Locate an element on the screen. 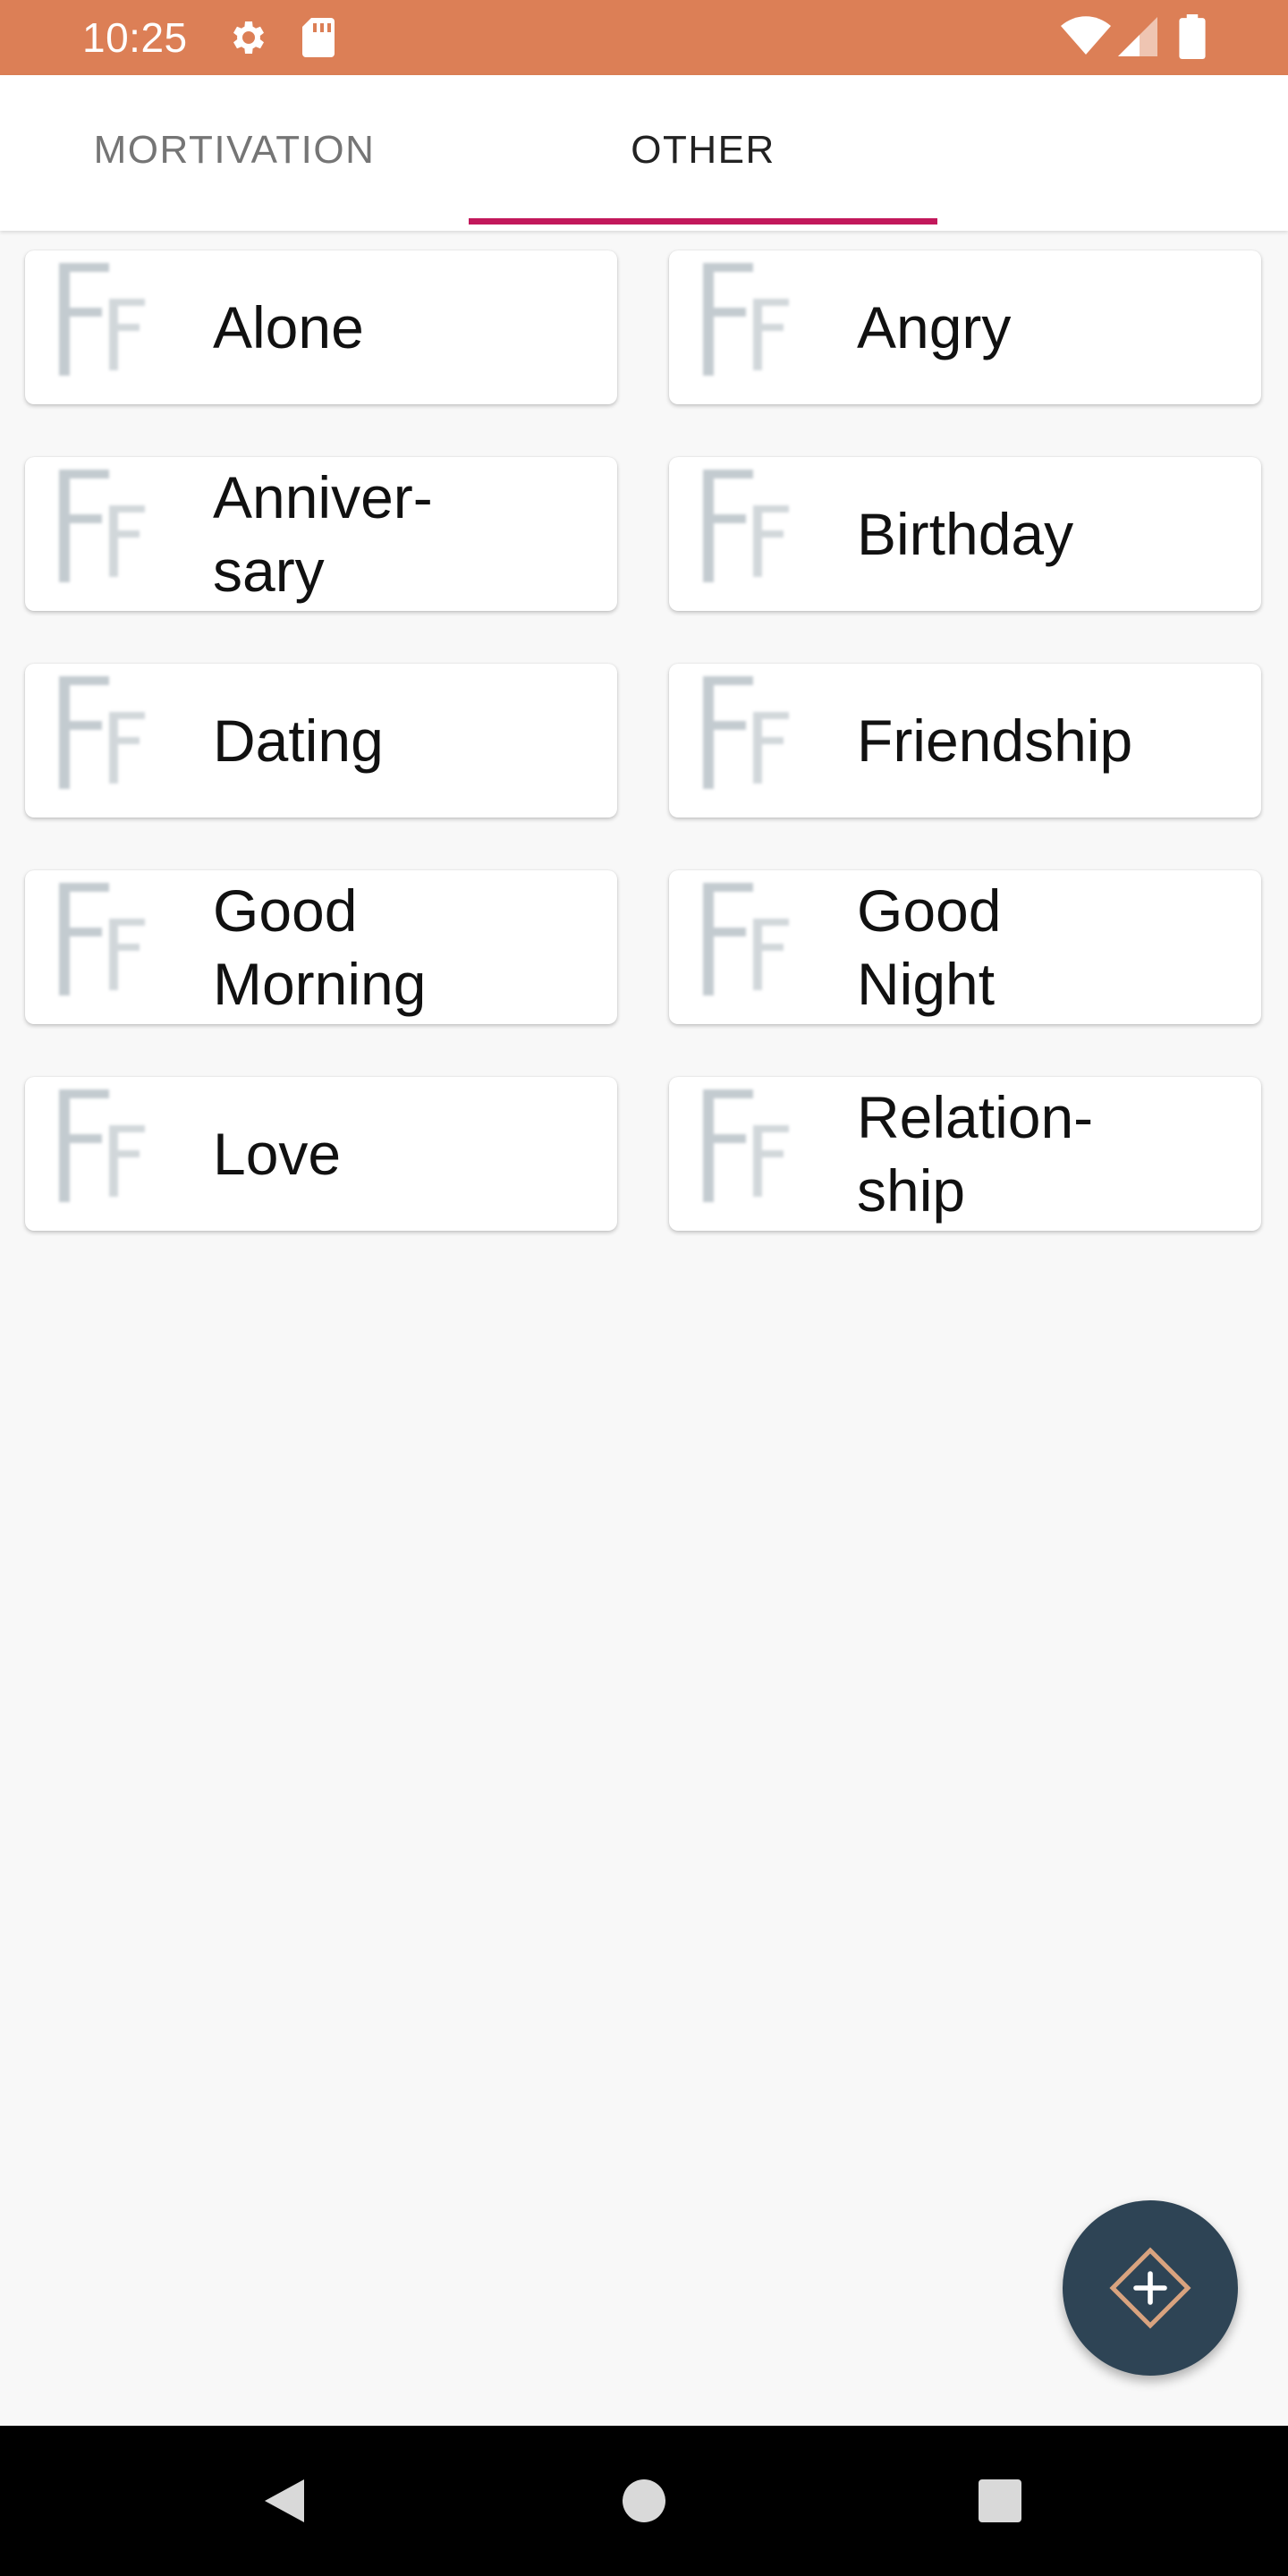 The image size is (1288, 2576). category-label: Anniver- sary is located at coordinates (323, 534).